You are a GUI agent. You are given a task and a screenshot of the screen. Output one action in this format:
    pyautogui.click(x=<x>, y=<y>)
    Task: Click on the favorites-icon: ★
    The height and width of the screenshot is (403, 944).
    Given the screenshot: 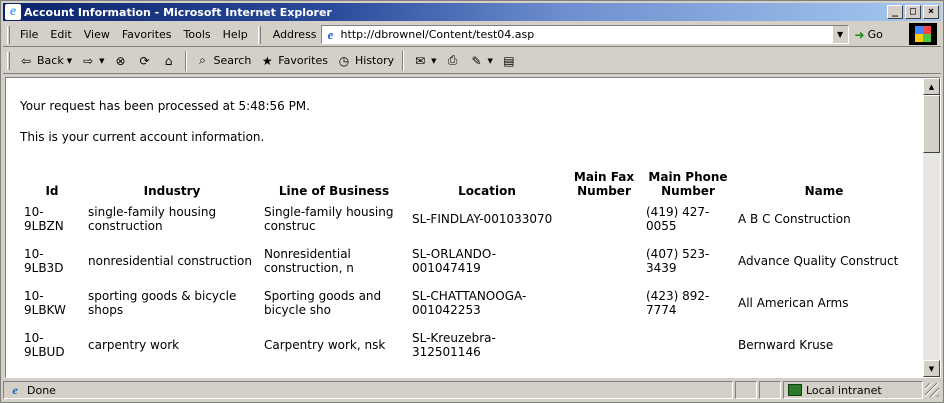 What is the action you would take?
    pyautogui.click(x=267, y=60)
    